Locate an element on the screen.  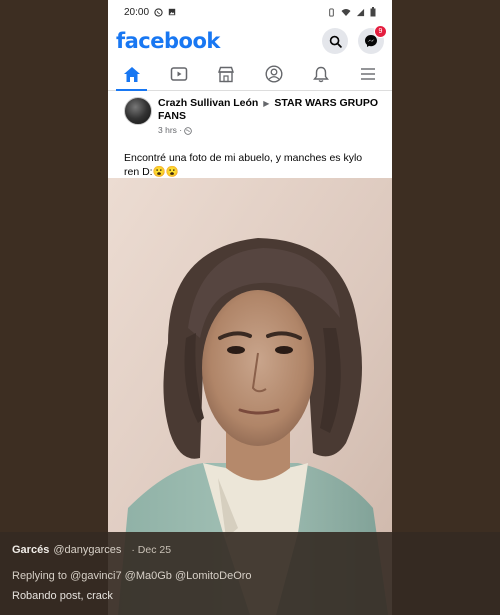
search-button is located at coordinates (335, 41).